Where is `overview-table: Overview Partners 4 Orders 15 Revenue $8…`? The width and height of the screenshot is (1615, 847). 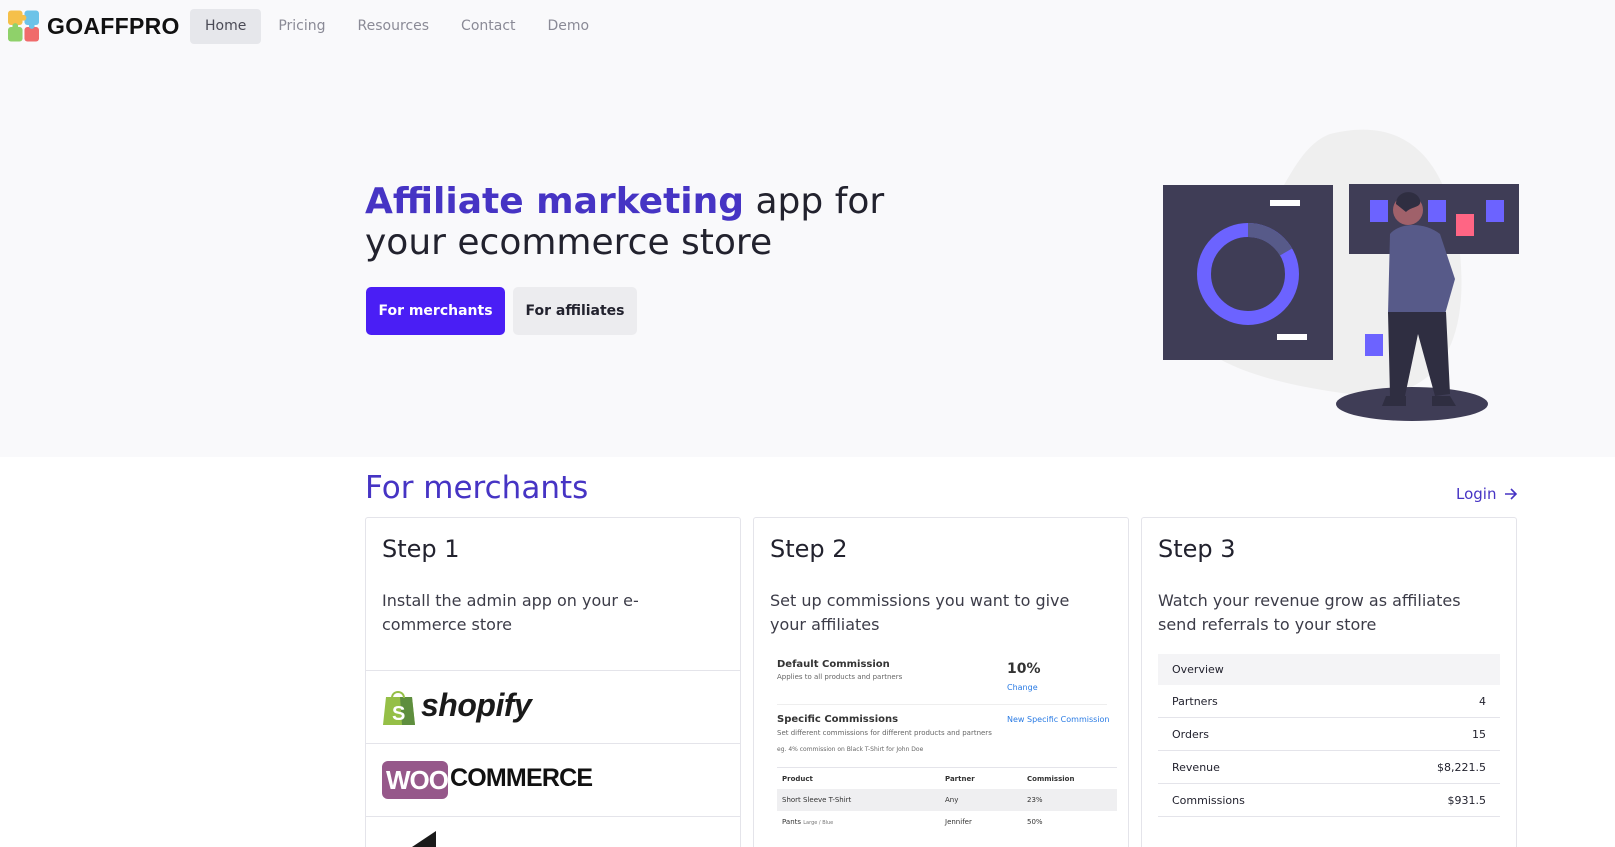 overview-table: Overview Partners 4 Orders 15 Revenue $8… is located at coordinates (1329, 735).